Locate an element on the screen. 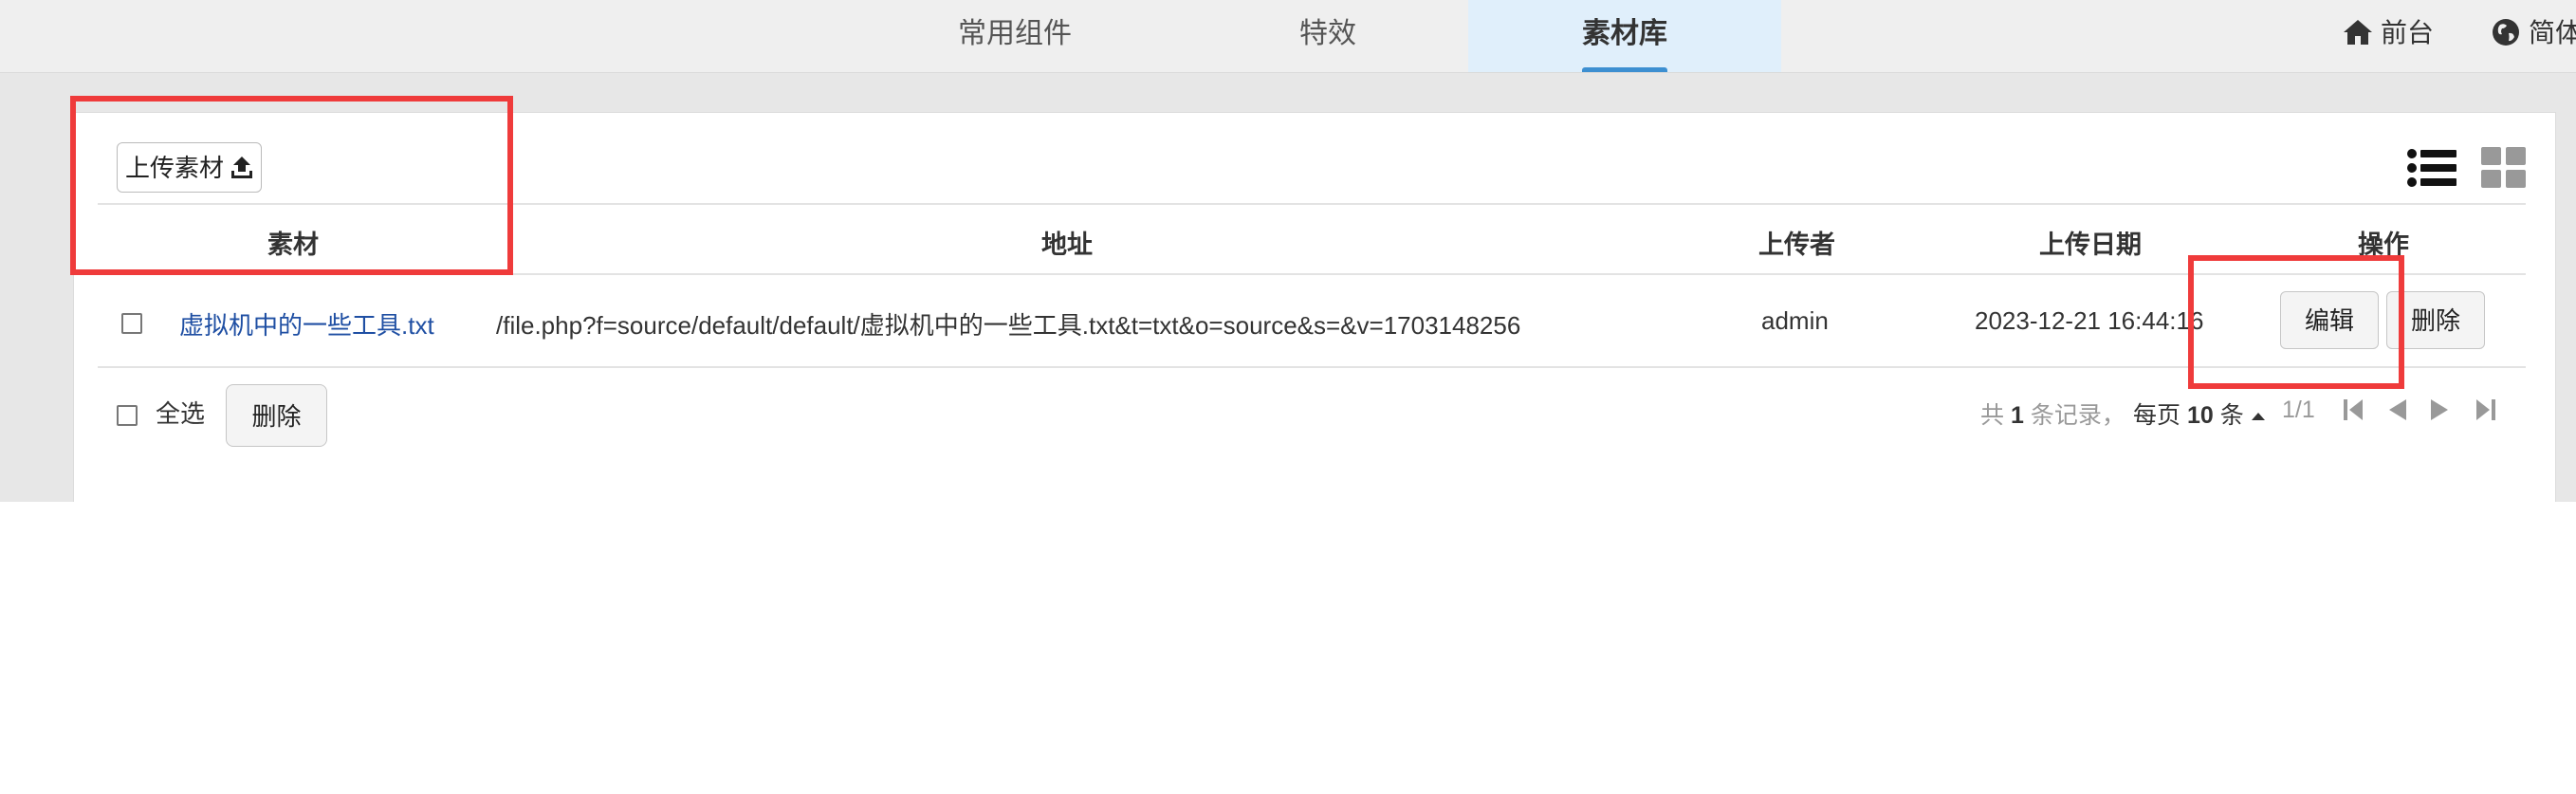 This screenshot has width=2576, height=794. frontend-link: 前台 is located at coordinates (2388, 34).